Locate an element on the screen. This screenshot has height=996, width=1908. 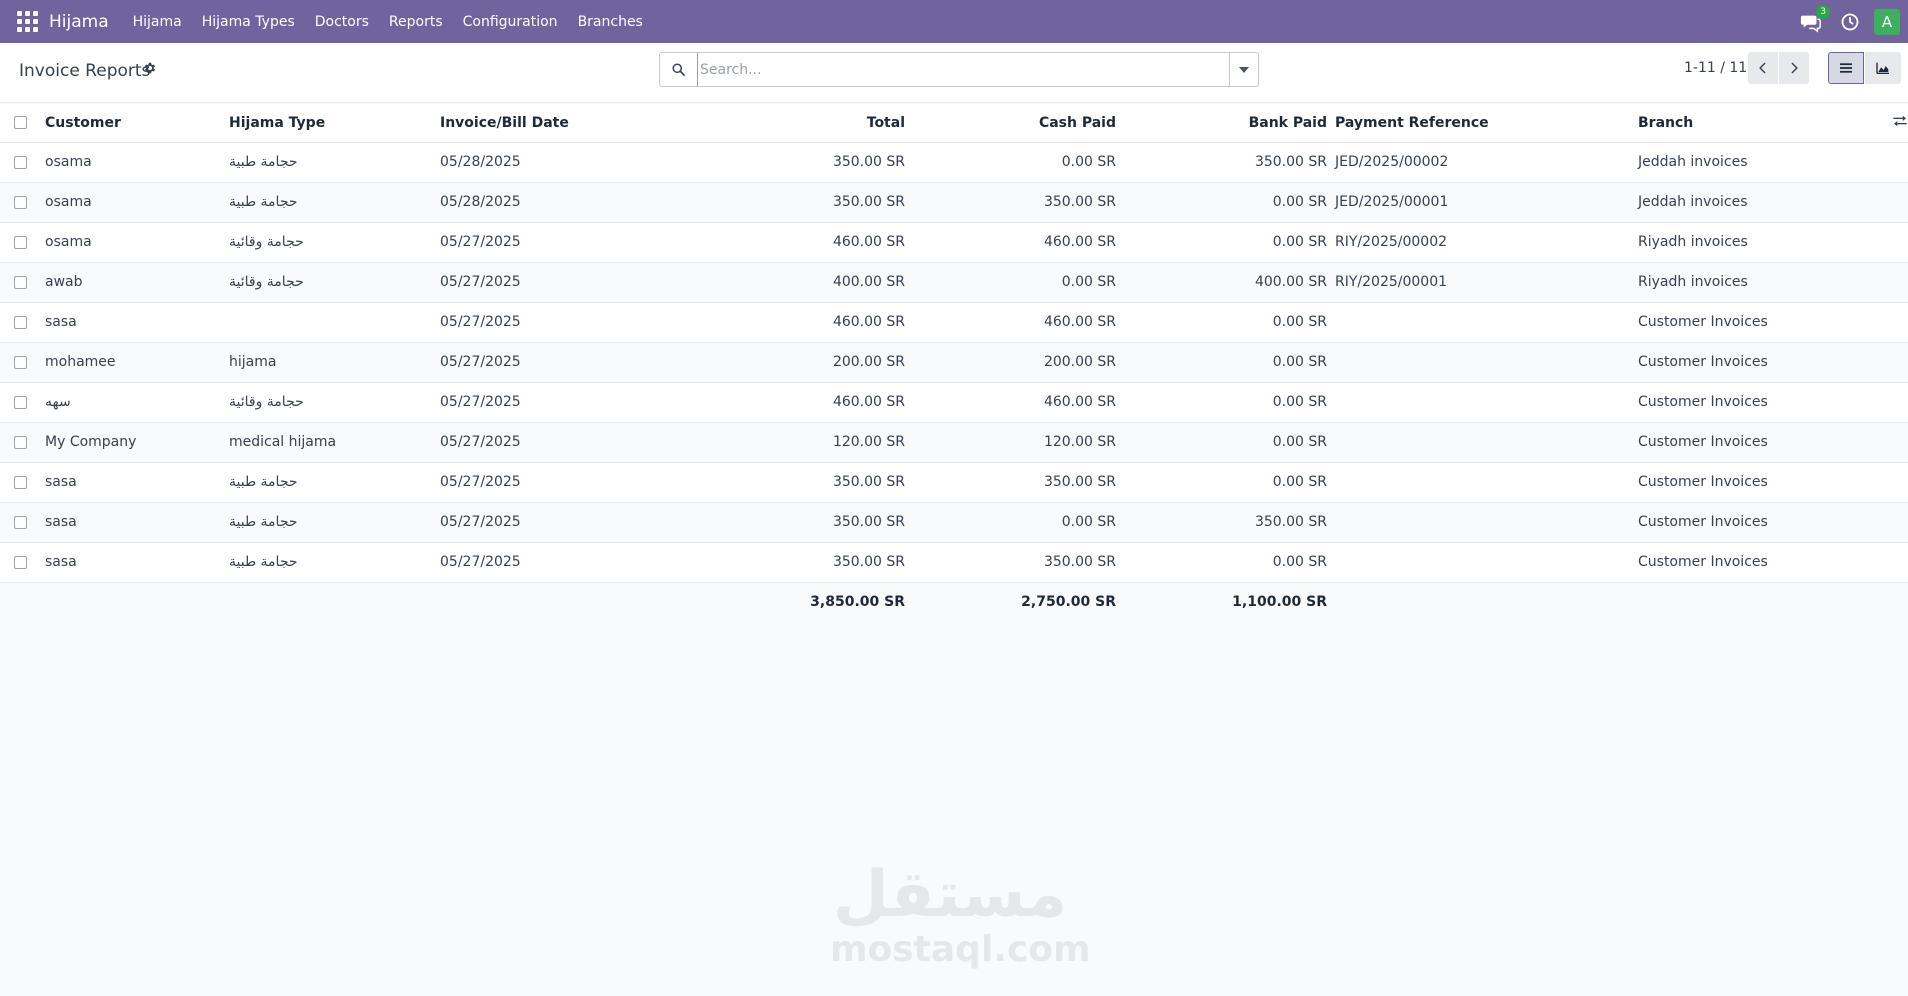
user-avatar: A is located at coordinates (1887, 21).